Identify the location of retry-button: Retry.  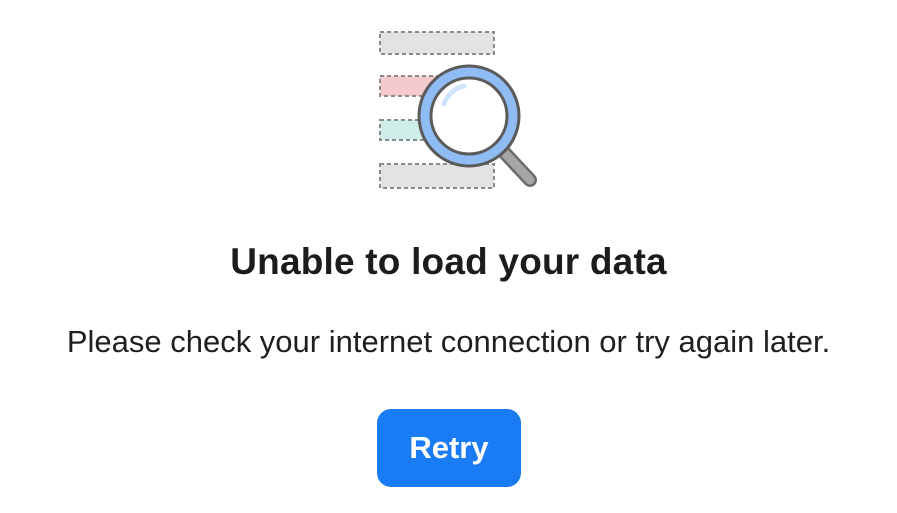
(449, 448).